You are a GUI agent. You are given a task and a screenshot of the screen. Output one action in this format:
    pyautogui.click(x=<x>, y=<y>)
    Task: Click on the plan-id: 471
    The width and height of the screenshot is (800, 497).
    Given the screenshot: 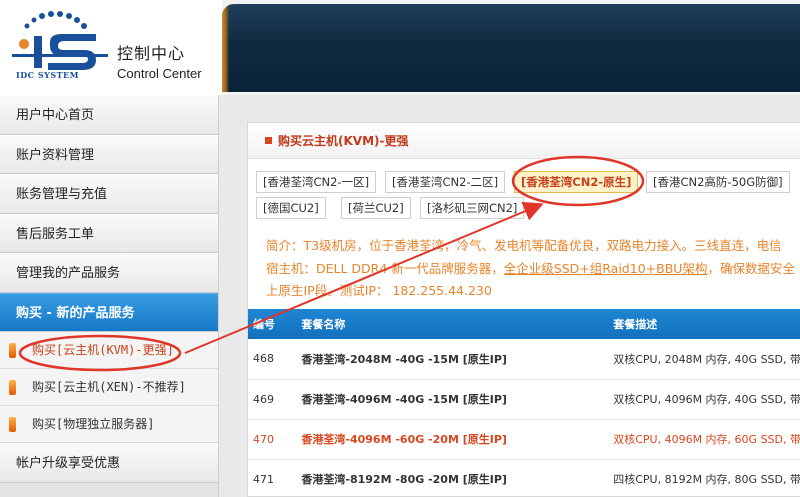 What is the action you would take?
    pyautogui.click(x=275, y=478)
    